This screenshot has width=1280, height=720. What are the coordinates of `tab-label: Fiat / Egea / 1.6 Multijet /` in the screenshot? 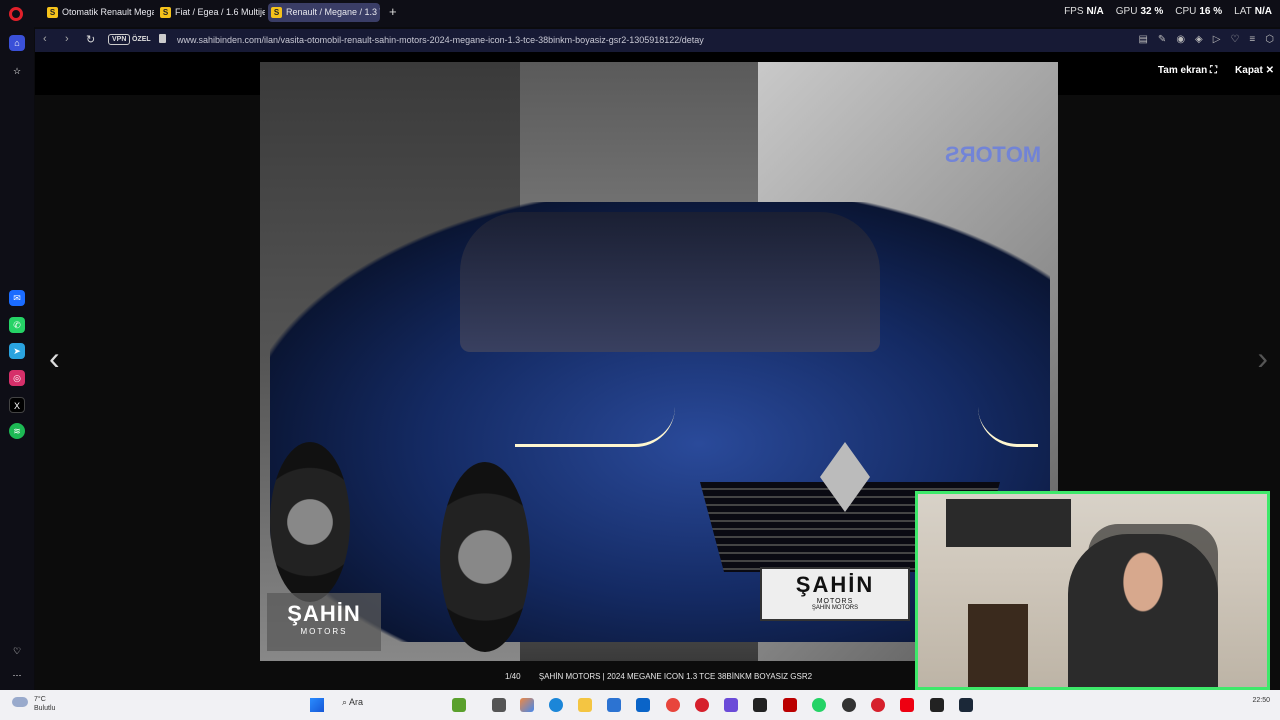 It's located at (220, 12).